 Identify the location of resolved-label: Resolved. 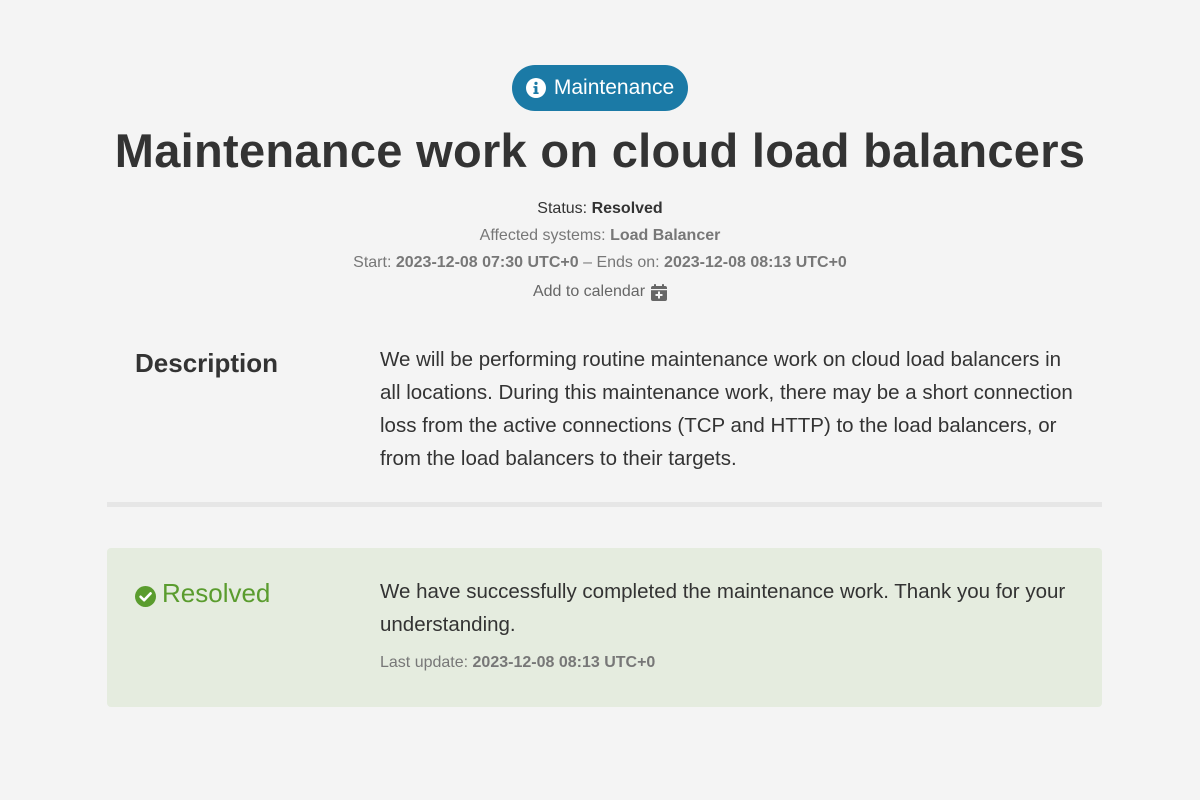
(216, 593).